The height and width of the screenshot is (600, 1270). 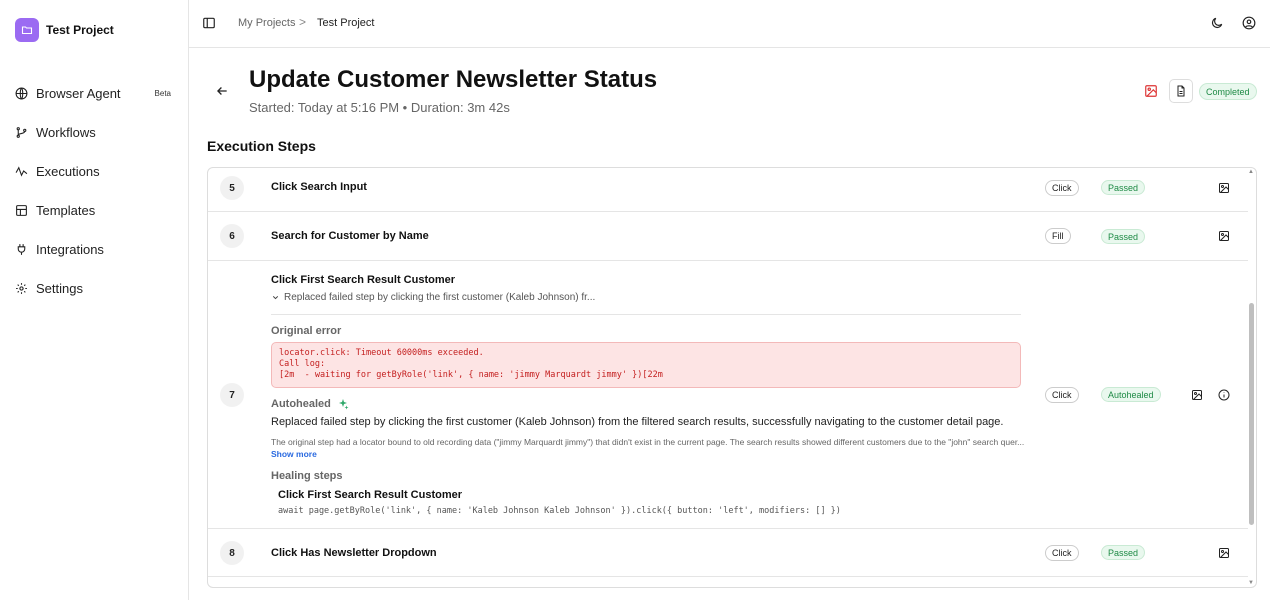 I want to click on sidebar-item-integrations: Integrations, so click(x=95, y=249).